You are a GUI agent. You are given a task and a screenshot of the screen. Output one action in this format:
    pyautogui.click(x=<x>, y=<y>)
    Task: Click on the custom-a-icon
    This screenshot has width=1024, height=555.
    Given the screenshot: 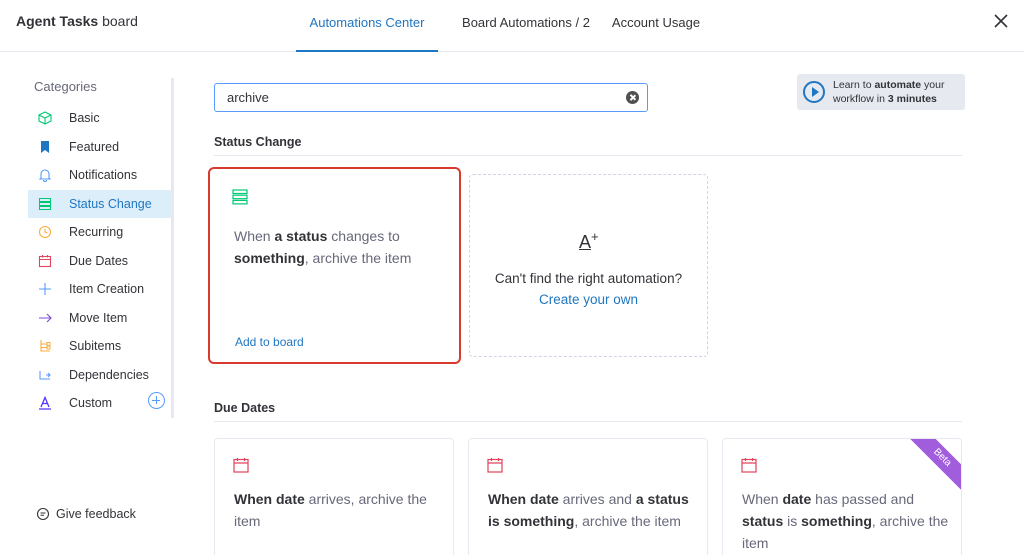 What is the action you would take?
    pyautogui.click(x=45, y=403)
    